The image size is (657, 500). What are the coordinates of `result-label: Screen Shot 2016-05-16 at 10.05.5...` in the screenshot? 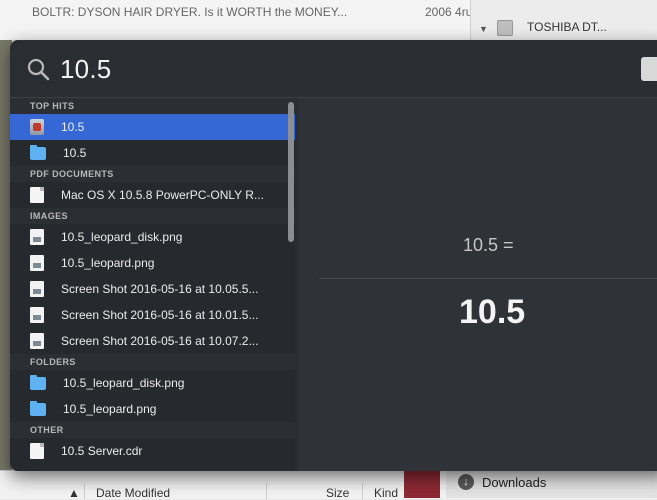 It's located at (160, 289).